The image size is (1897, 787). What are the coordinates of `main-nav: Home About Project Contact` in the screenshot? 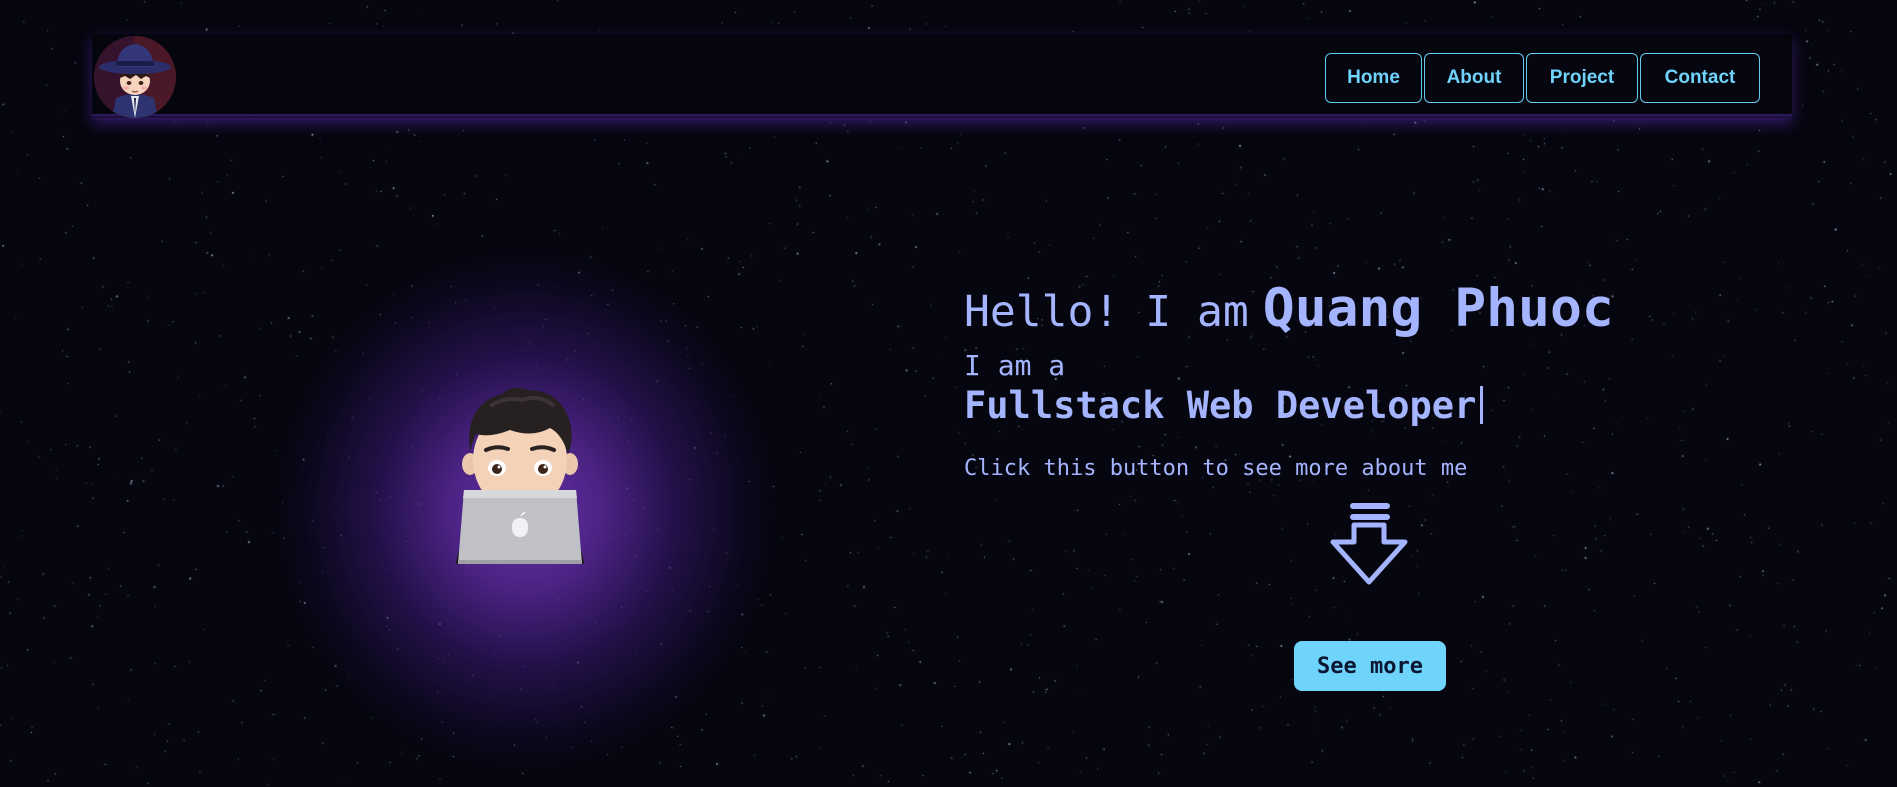 It's located at (1542, 78).